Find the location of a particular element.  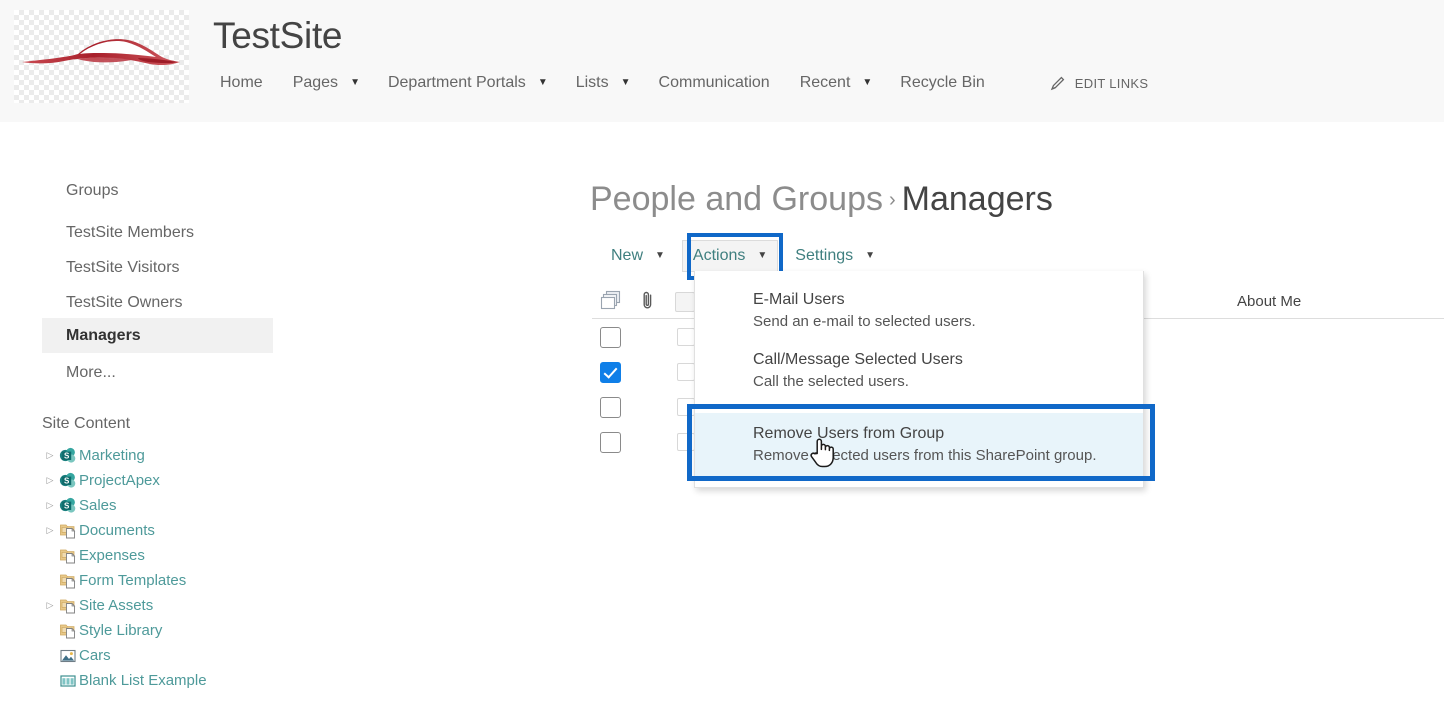

edit-links-button: EDIT LINKS is located at coordinates (1099, 83).